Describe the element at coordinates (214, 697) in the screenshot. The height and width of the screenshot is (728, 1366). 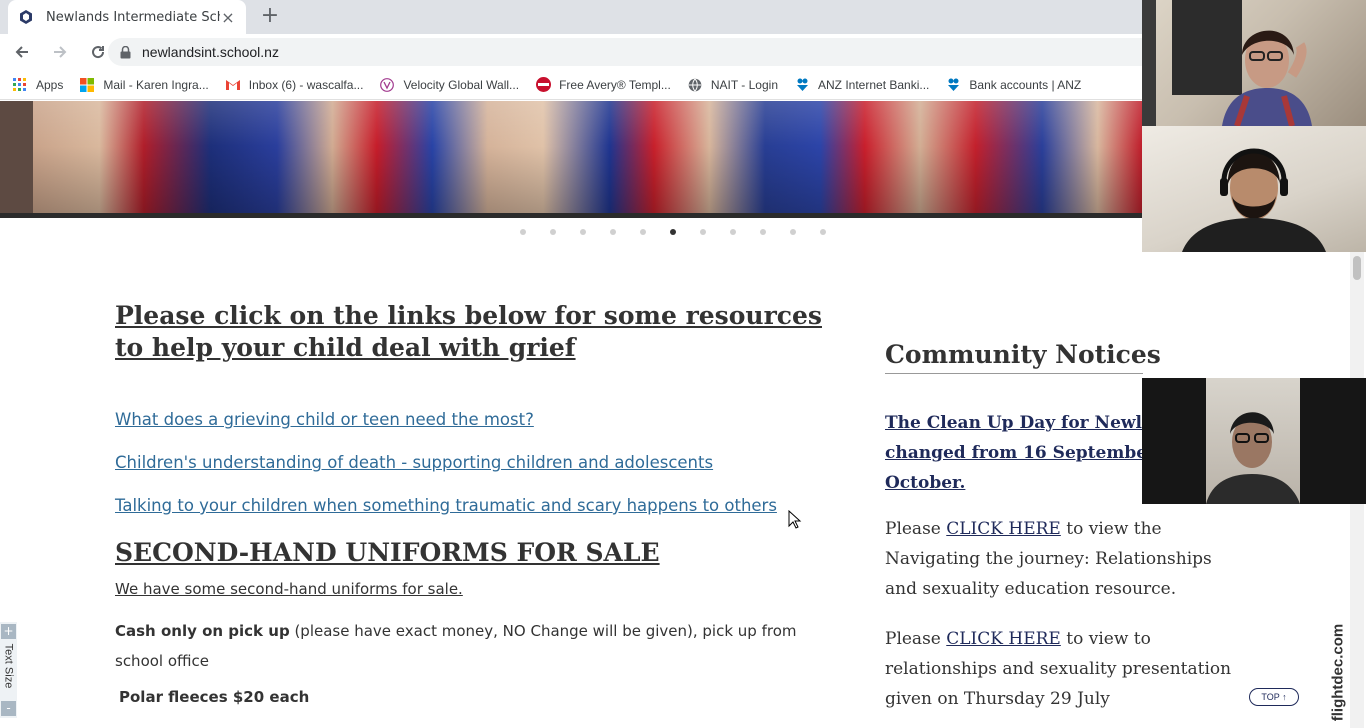
I see `fleece-price: Polar fleeces $20 each` at that location.